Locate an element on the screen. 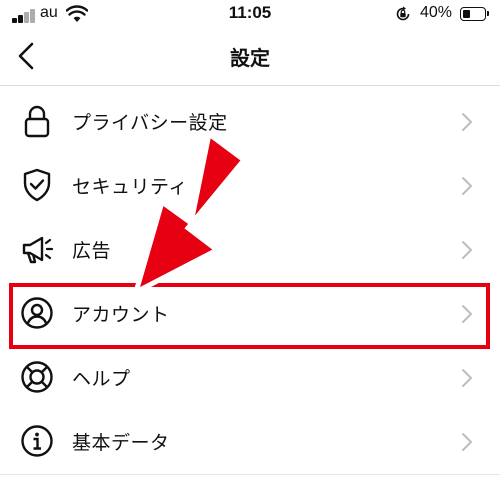  status-bar: au 11:05 40% is located at coordinates (250, 15).